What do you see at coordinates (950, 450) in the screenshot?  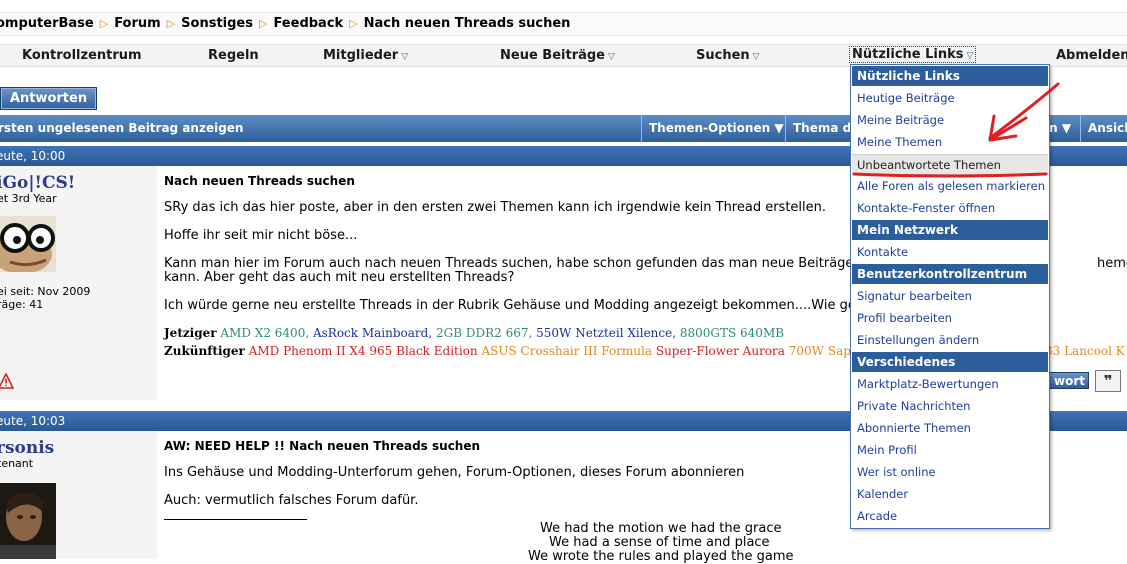 I see `dropdown-item-my-profile: Mein Profil` at bounding box center [950, 450].